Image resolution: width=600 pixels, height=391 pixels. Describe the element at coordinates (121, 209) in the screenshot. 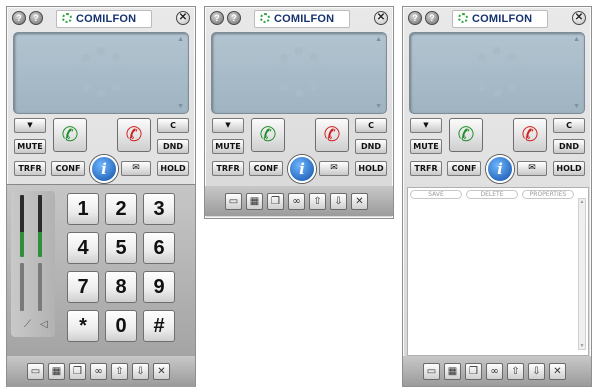

I see `keypad-key: 2` at that location.